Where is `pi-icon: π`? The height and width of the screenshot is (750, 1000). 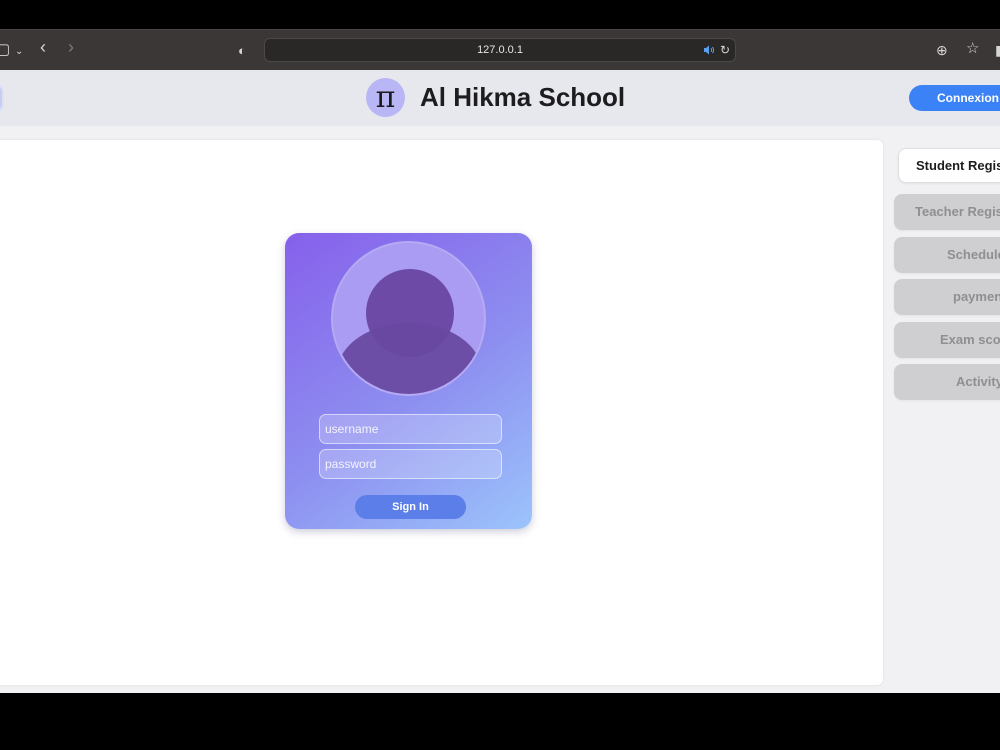
pi-icon: π is located at coordinates (385, 97).